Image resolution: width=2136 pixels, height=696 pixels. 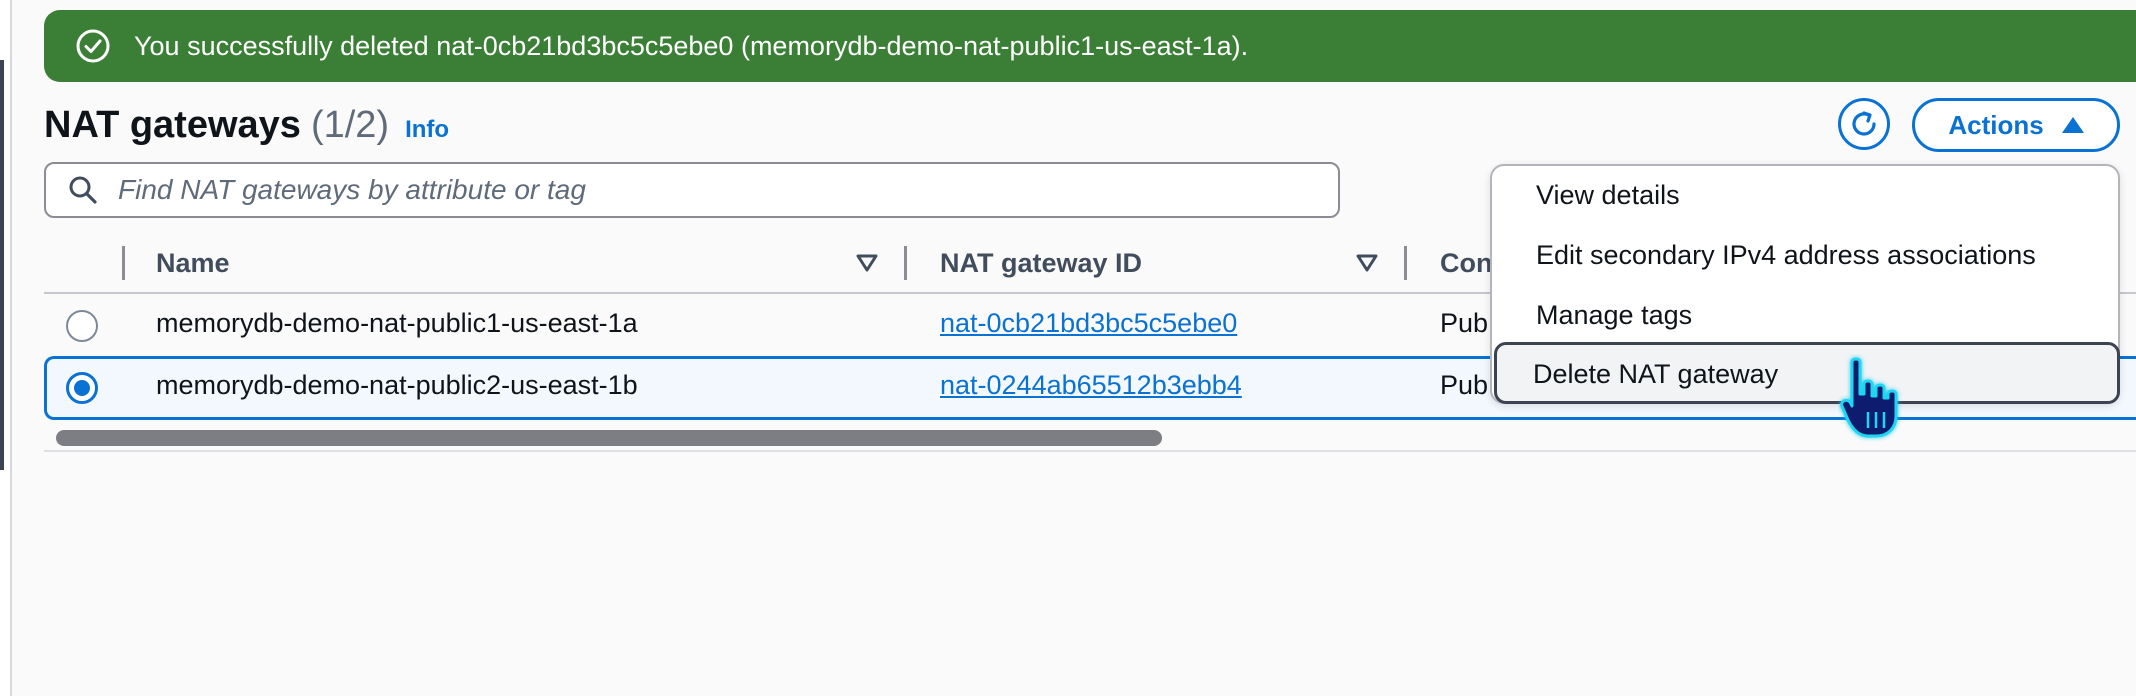 I want to click on refresh-icon, so click(x=1864, y=124).